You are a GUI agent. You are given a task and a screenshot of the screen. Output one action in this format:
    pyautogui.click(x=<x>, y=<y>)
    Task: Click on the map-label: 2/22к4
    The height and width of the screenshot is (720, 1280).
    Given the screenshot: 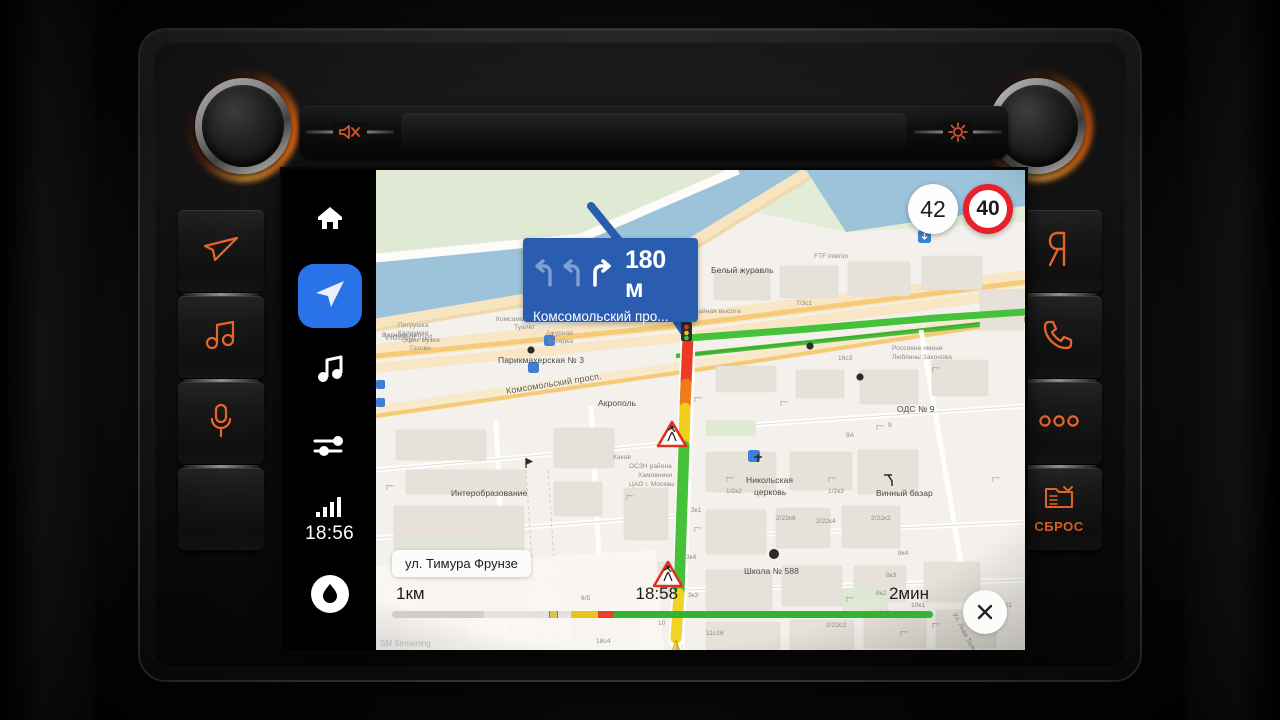 What is the action you would take?
    pyautogui.click(x=826, y=521)
    